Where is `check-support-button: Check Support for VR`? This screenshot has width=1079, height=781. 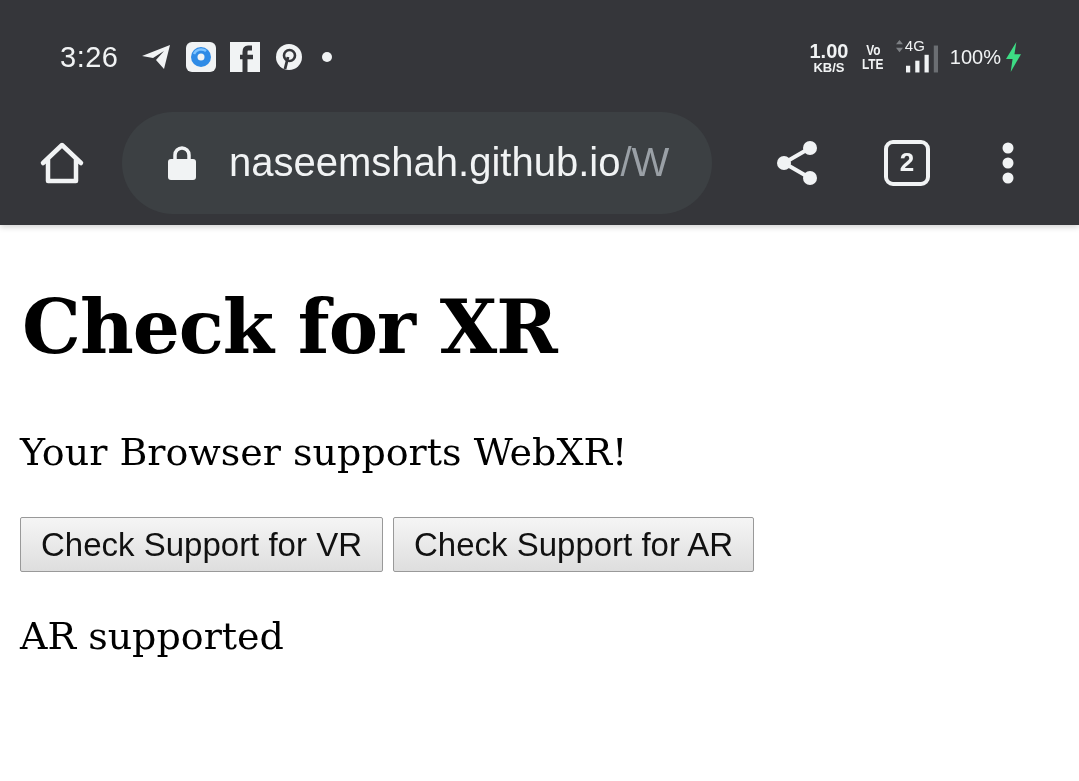
check-support-button: Check Support for VR is located at coordinates (201, 545).